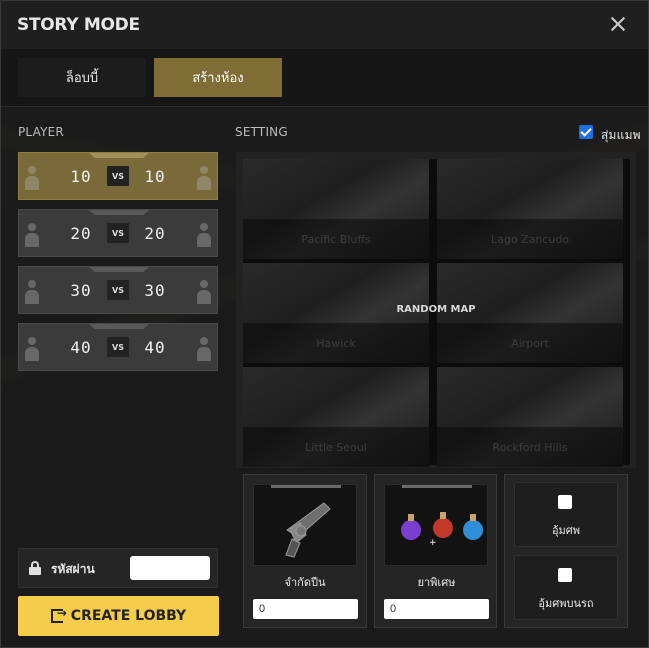 The height and width of the screenshot is (648, 649). What do you see at coordinates (530, 343) in the screenshot?
I see `map-name: Airport` at bounding box center [530, 343].